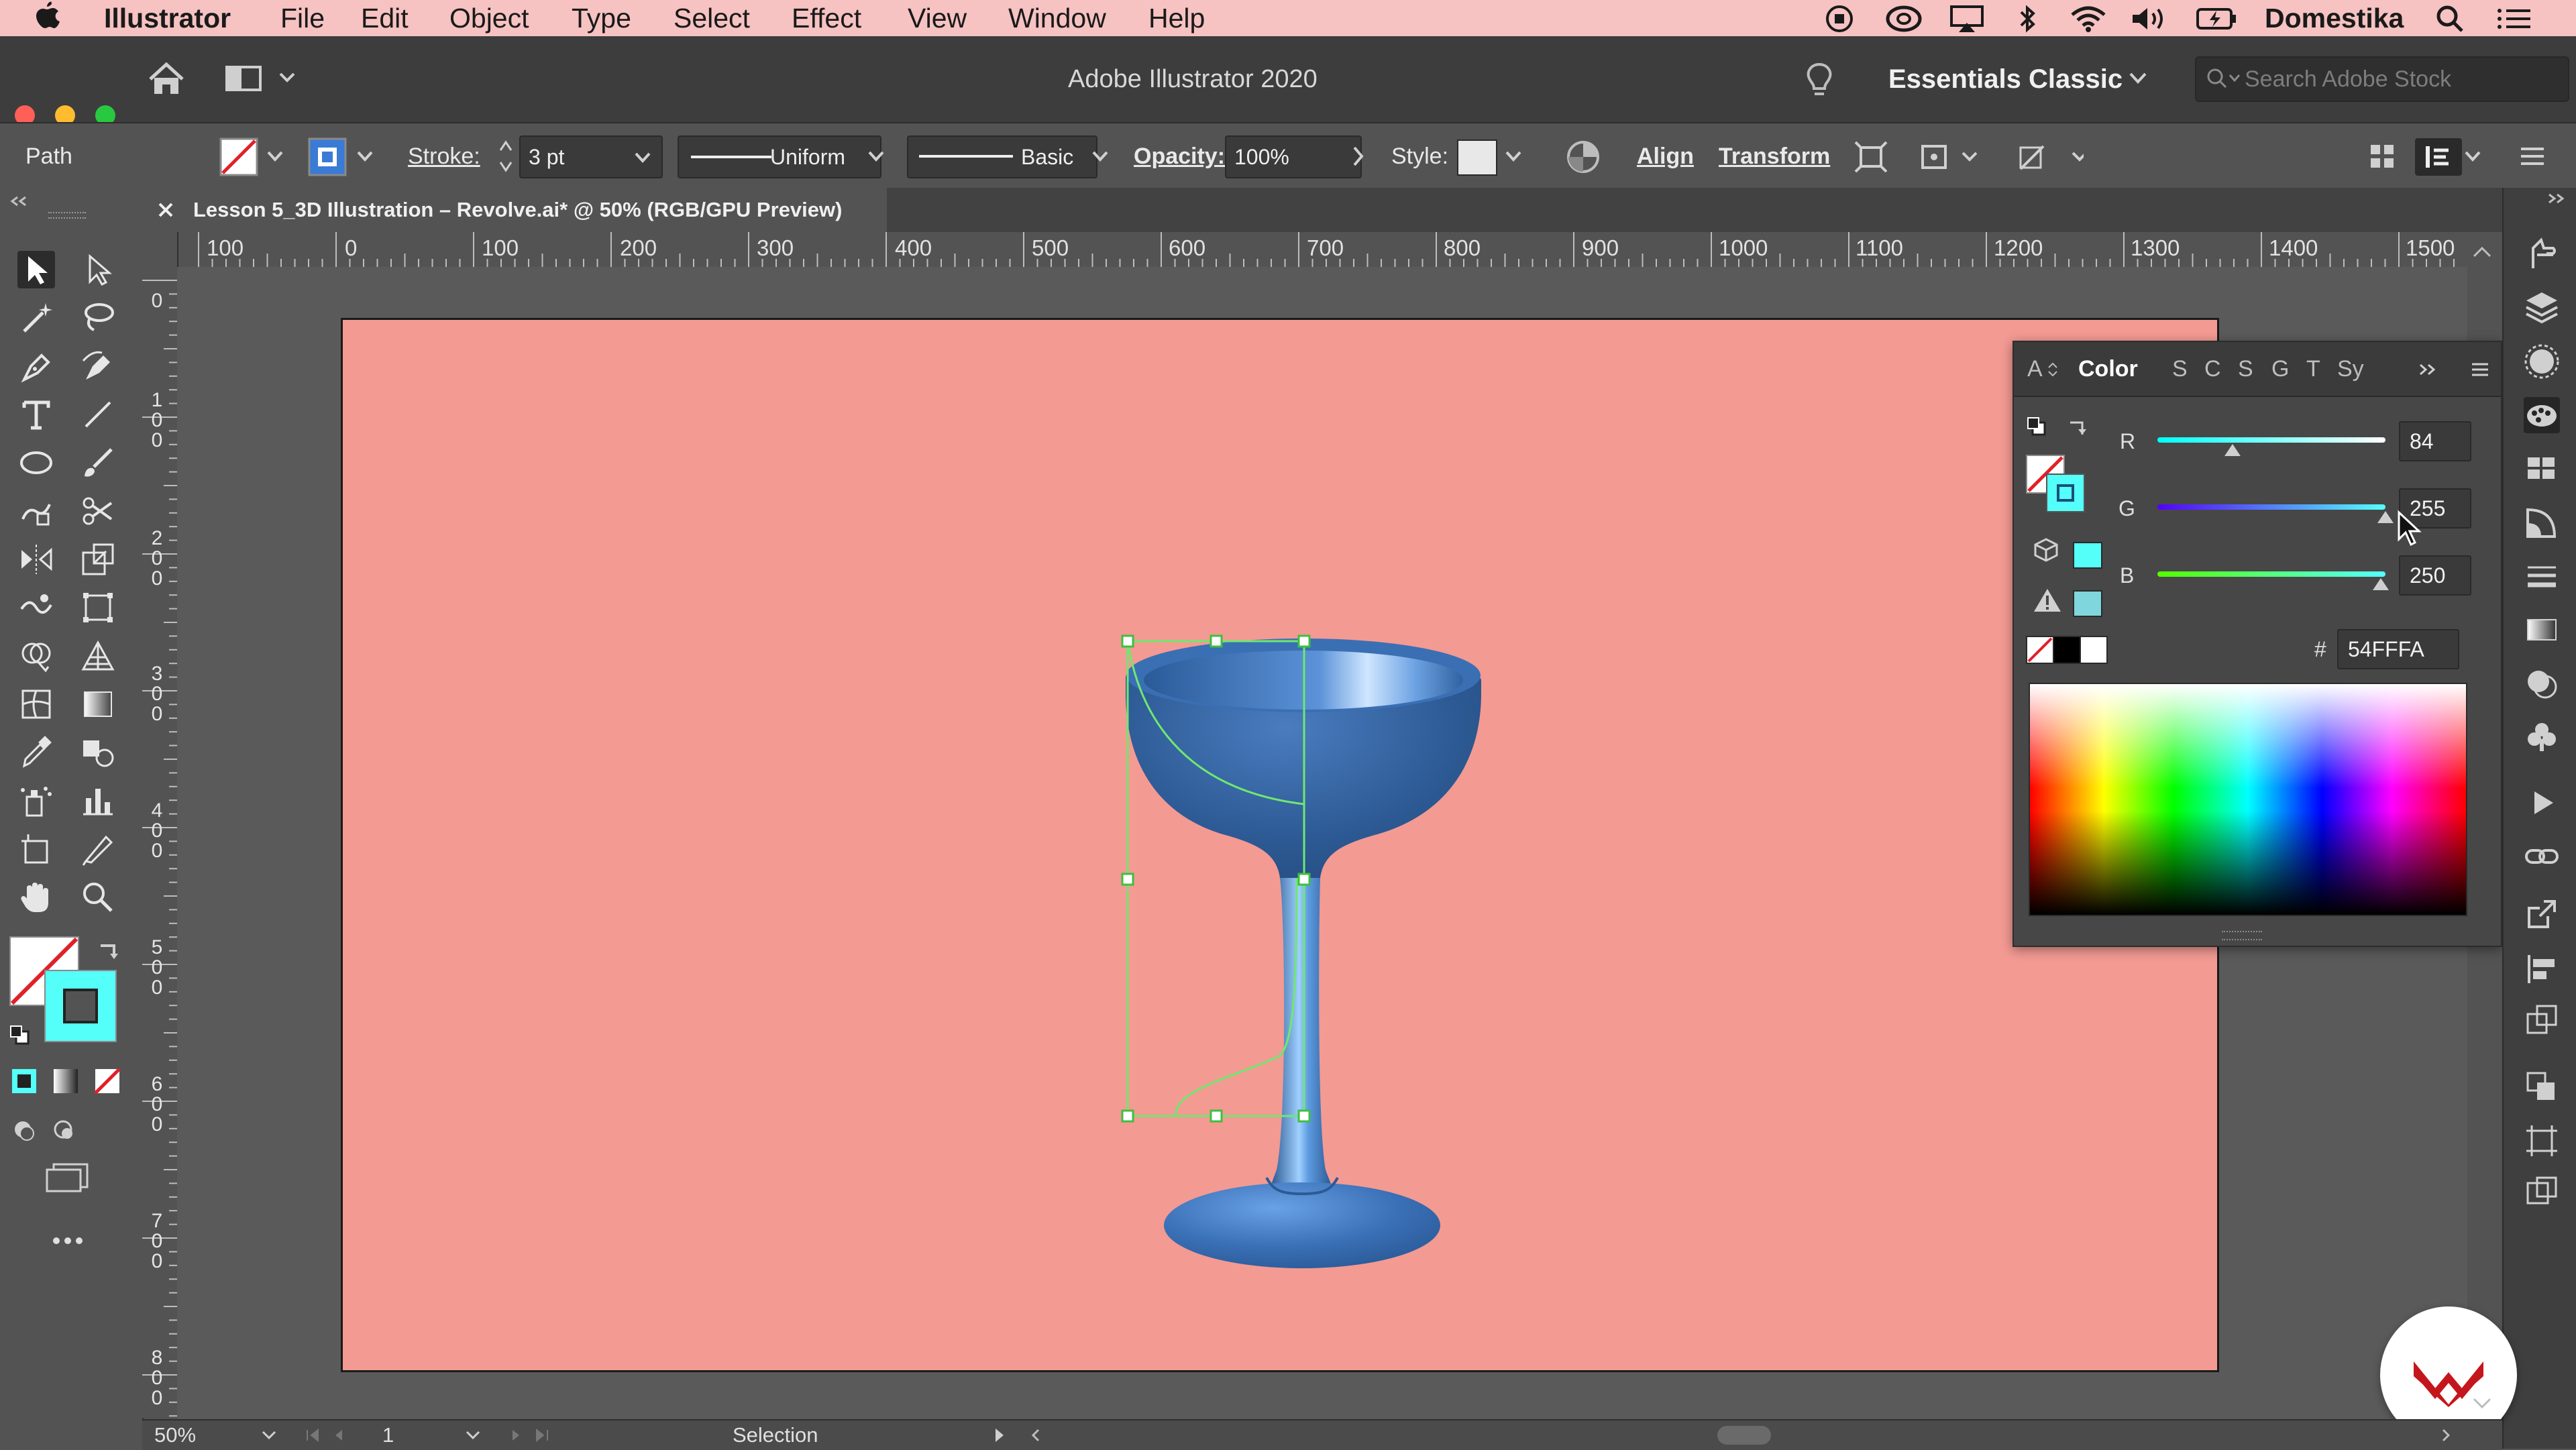 This screenshot has width=2576, height=1450. Describe the element at coordinates (2556, 198) in the screenshot. I see `collapse-dock-icon` at that location.